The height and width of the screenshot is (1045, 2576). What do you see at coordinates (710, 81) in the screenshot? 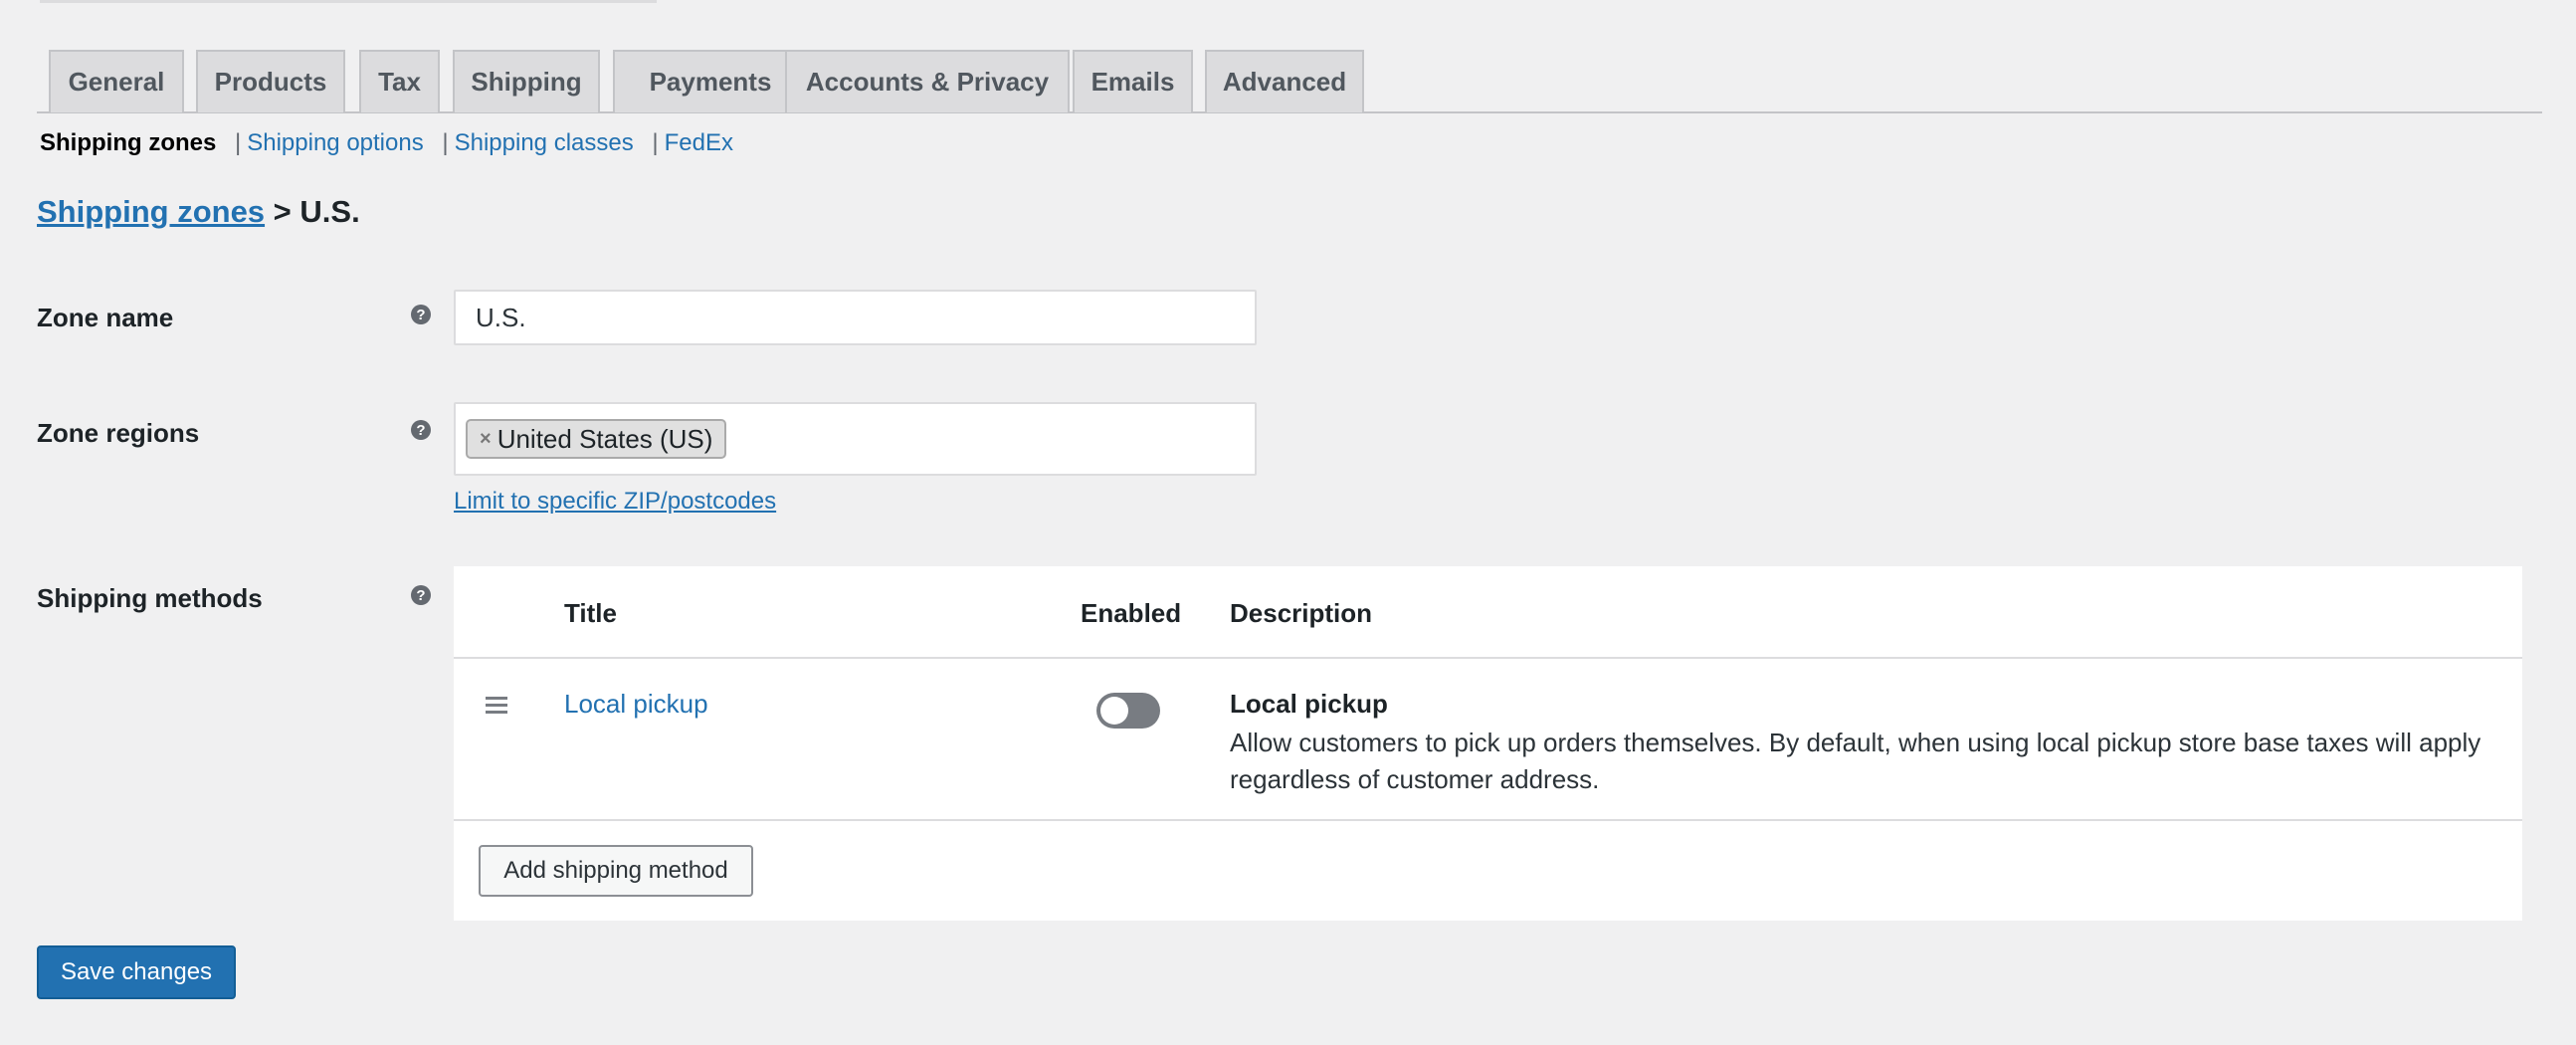
I see `tab-payments: Payments` at bounding box center [710, 81].